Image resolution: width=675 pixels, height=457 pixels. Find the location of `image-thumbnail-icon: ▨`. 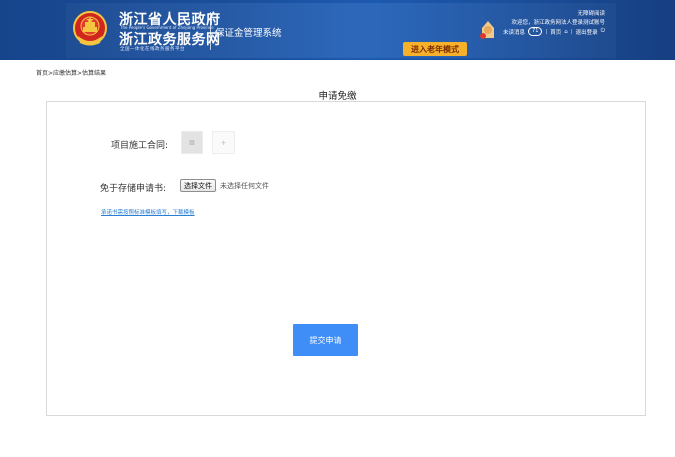

image-thumbnail-icon: ▨ is located at coordinates (192, 142).